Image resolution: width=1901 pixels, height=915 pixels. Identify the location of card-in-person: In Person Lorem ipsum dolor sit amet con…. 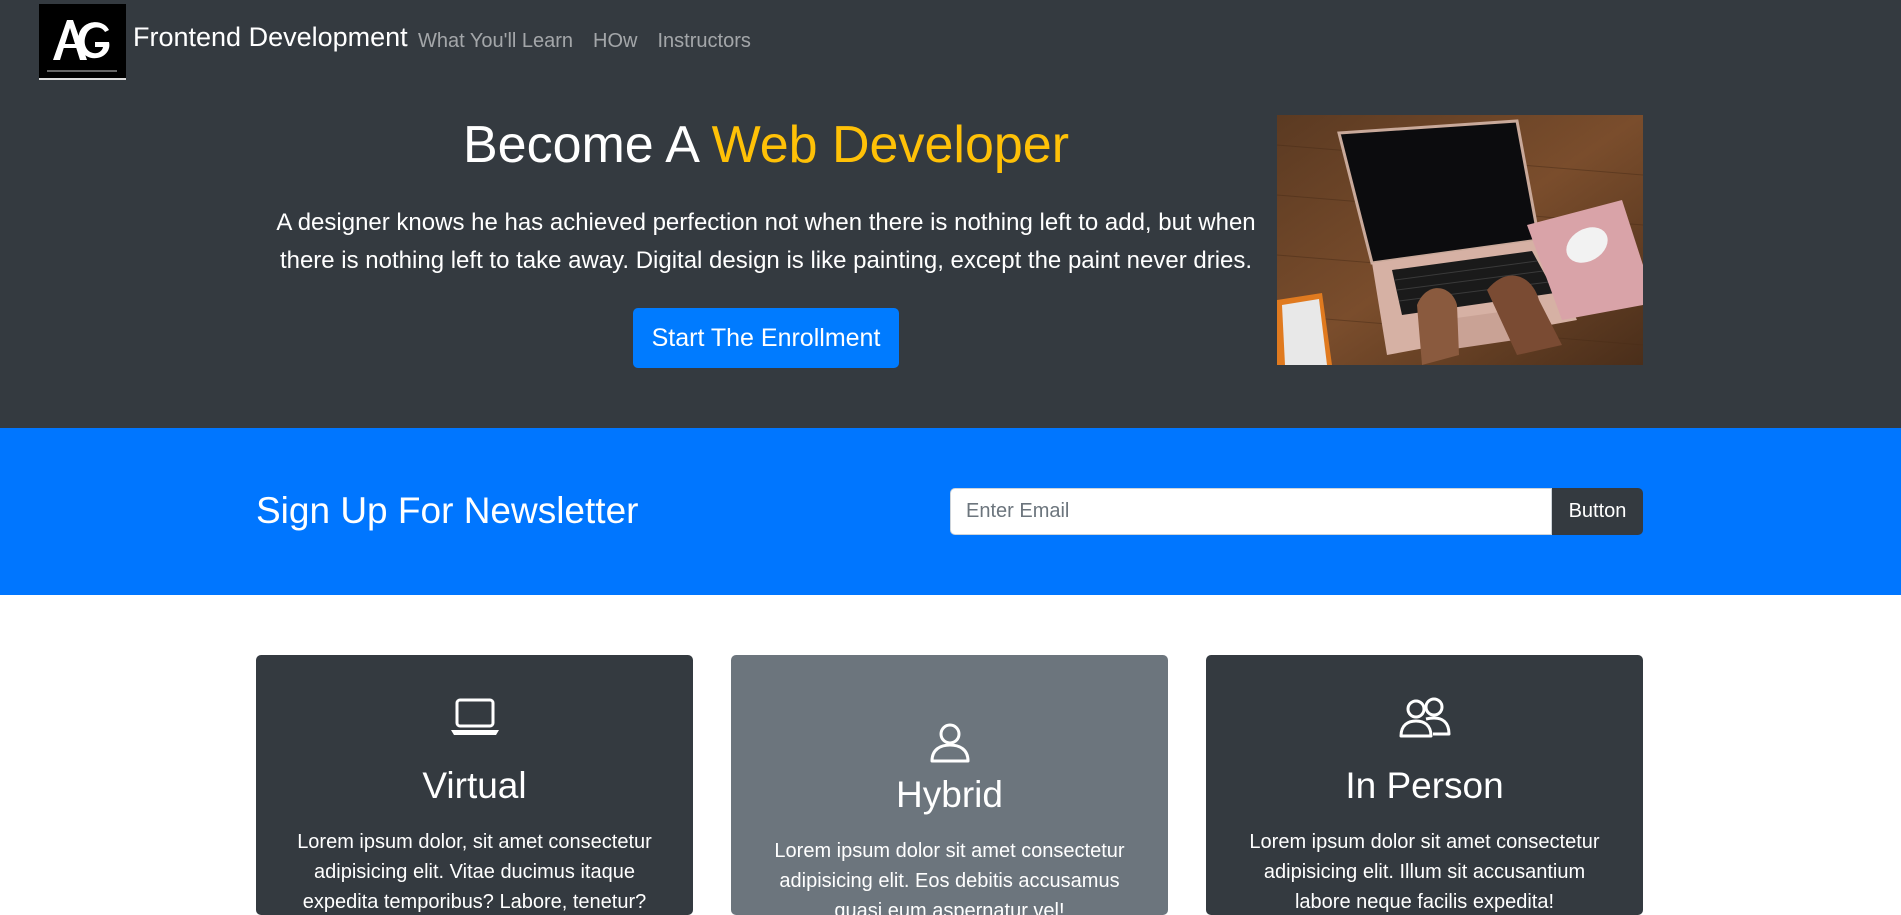
(1424, 785).